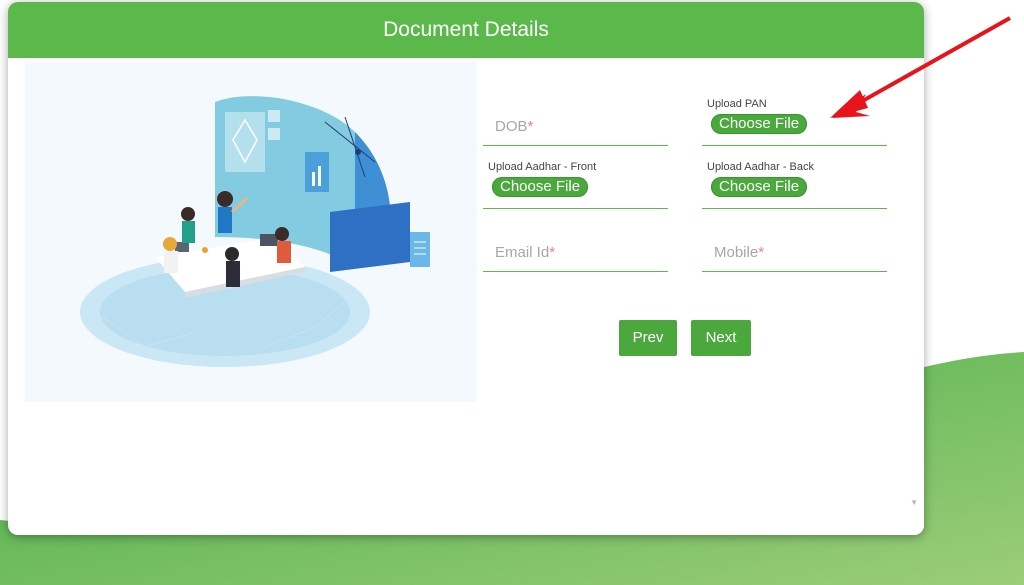  Describe the element at coordinates (915, 296) in the screenshot. I see `scrollbar: ▼` at that location.